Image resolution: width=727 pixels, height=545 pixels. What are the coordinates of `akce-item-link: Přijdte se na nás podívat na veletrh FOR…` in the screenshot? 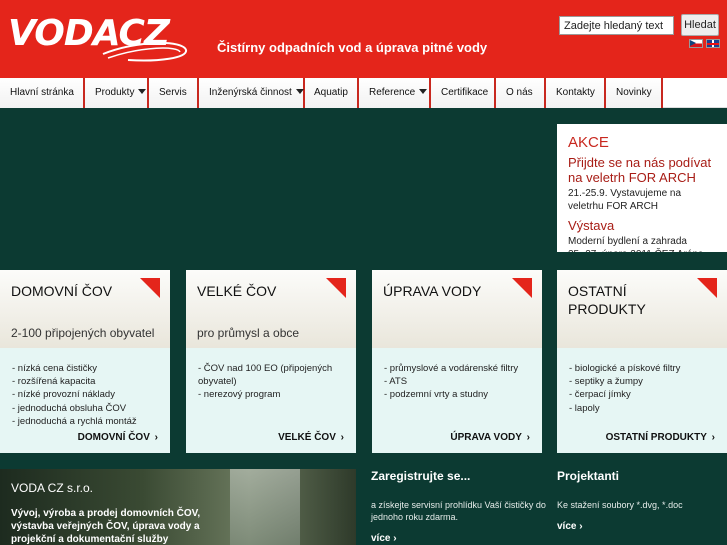 It's located at (642, 170).